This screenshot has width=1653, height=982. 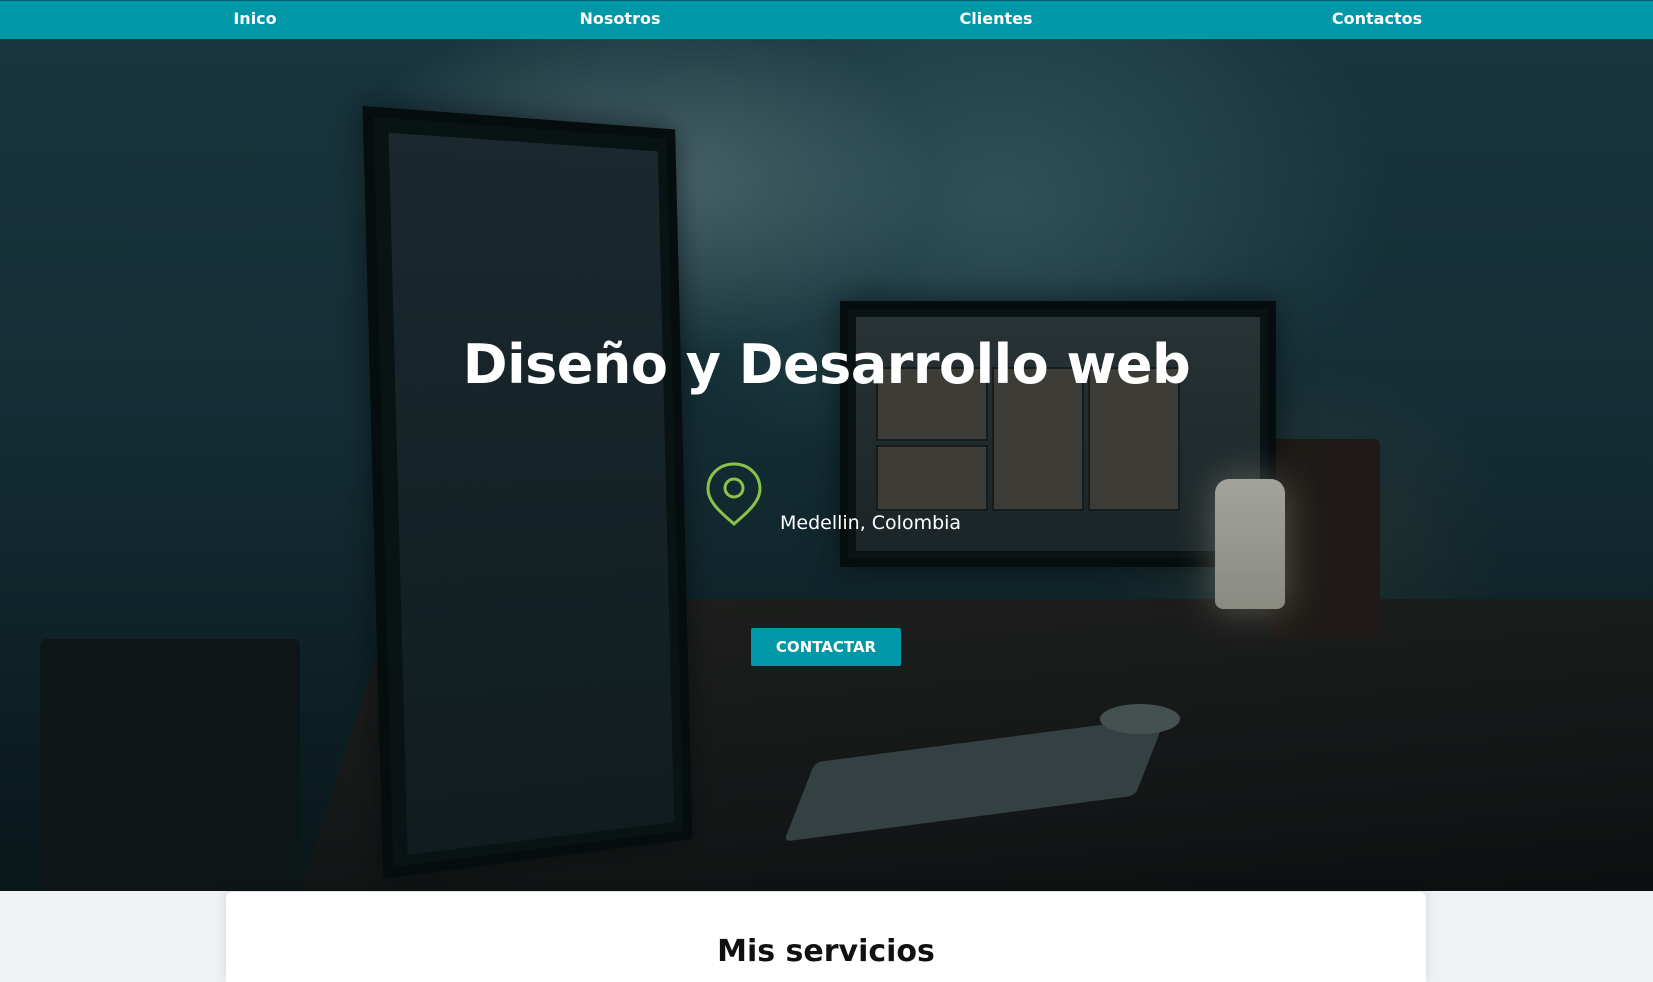 What do you see at coordinates (734, 494) in the screenshot?
I see `map-pin-icon` at bounding box center [734, 494].